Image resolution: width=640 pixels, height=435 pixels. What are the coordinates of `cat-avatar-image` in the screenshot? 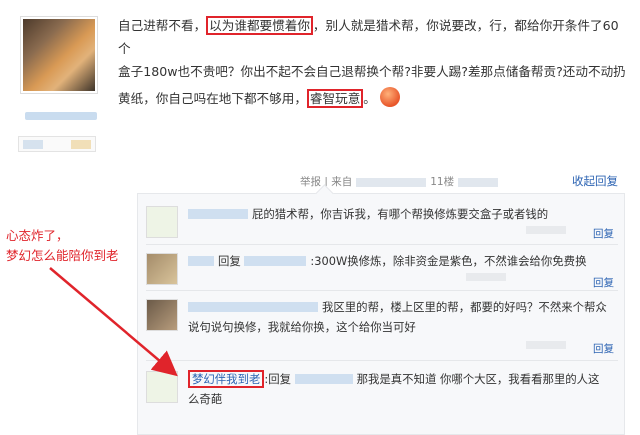 It's located at (59, 55).